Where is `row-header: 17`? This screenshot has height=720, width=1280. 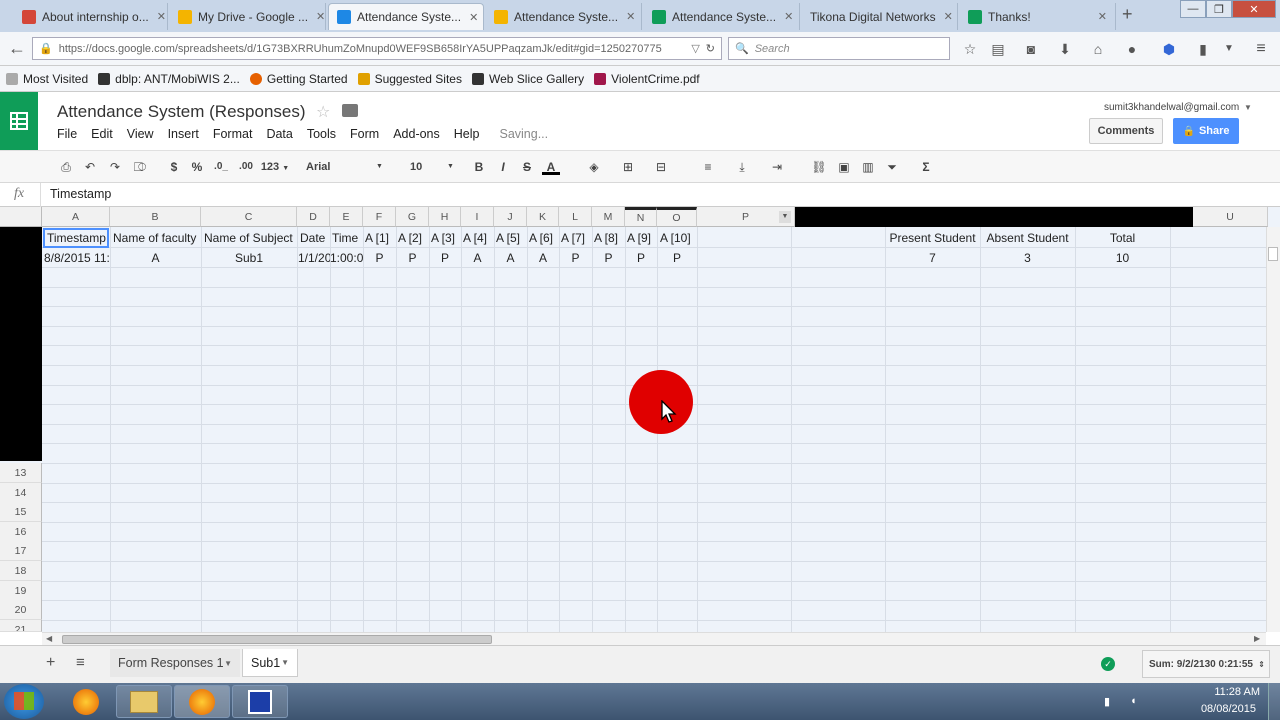
row-header: 17 is located at coordinates (21, 551).